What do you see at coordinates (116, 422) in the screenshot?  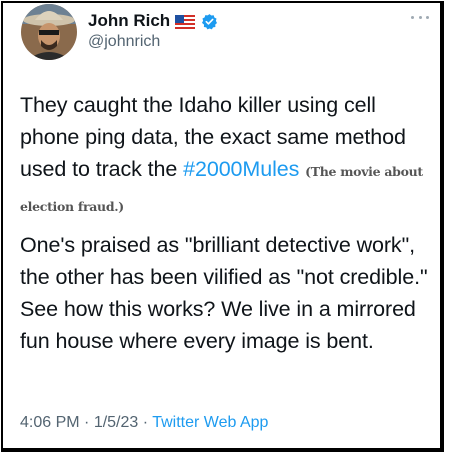 I see `tweet-date: 1/5/23` at bounding box center [116, 422].